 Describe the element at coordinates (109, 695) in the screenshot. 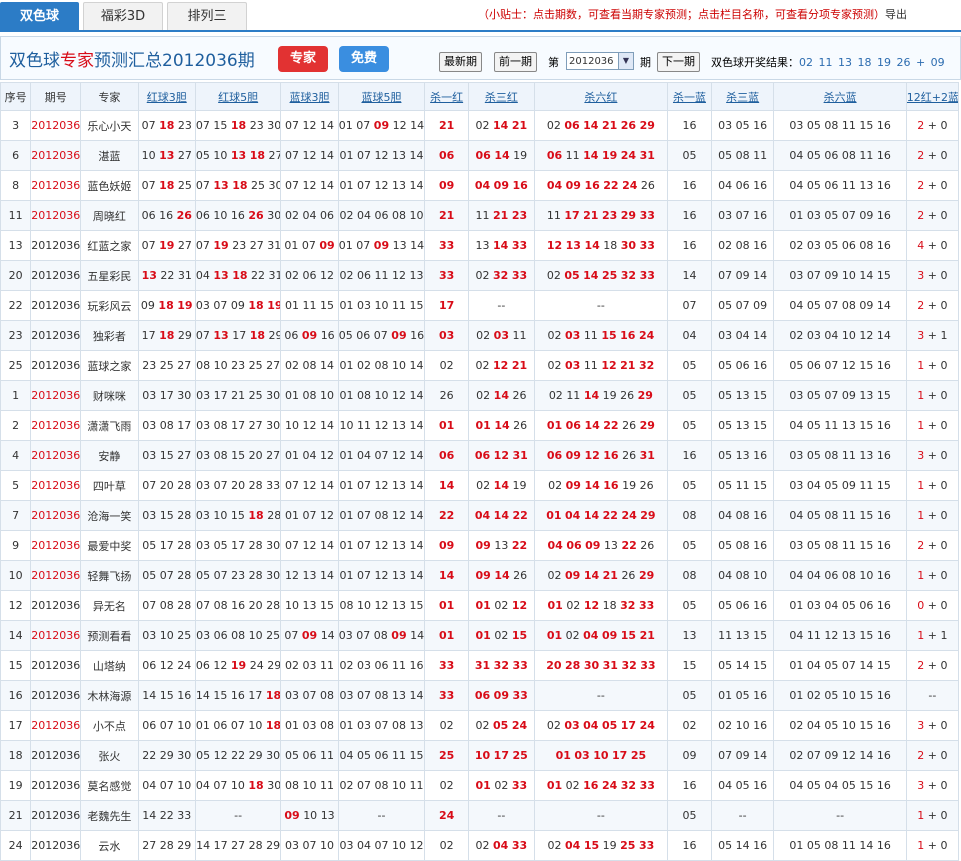

I see `cell-expert: 木林海源` at that location.